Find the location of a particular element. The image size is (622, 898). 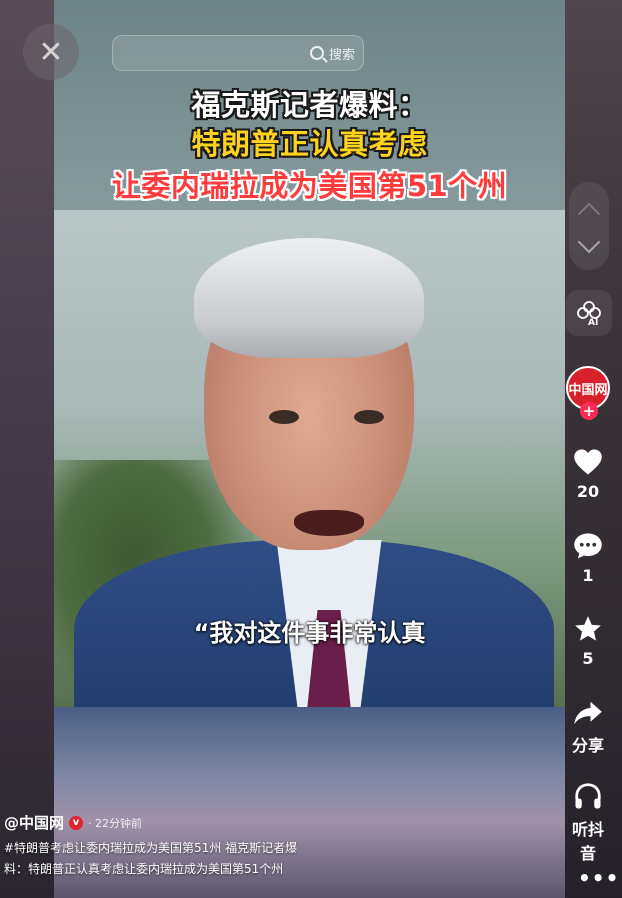

author-name: @中国网 is located at coordinates (34, 822).